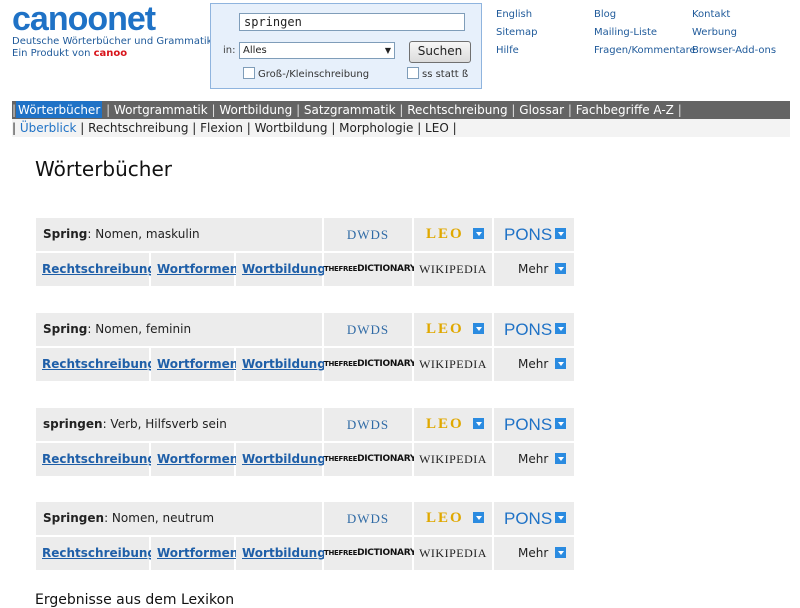  What do you see at coordinates (437, 73) in the screenshot?
I see `ss-option: ss statt ß` at bounding box center [437, 73].